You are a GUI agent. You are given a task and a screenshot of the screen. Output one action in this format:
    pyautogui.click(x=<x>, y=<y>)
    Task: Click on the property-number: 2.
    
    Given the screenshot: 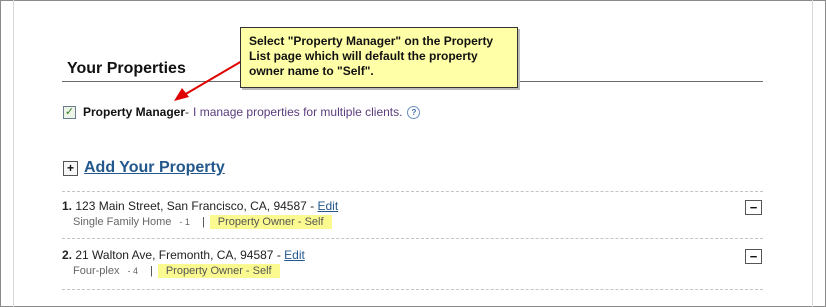 What is the action you would take?
    pyautogui.click(x=67, y=255)
    